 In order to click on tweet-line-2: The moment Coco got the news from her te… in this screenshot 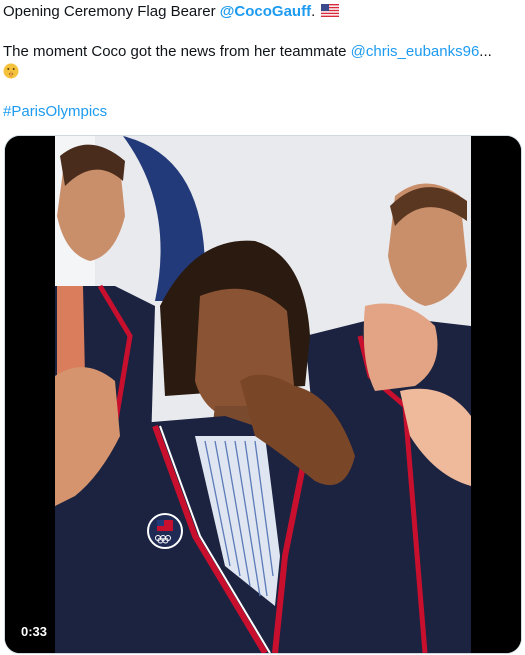, I will do `click(260, 52)`.